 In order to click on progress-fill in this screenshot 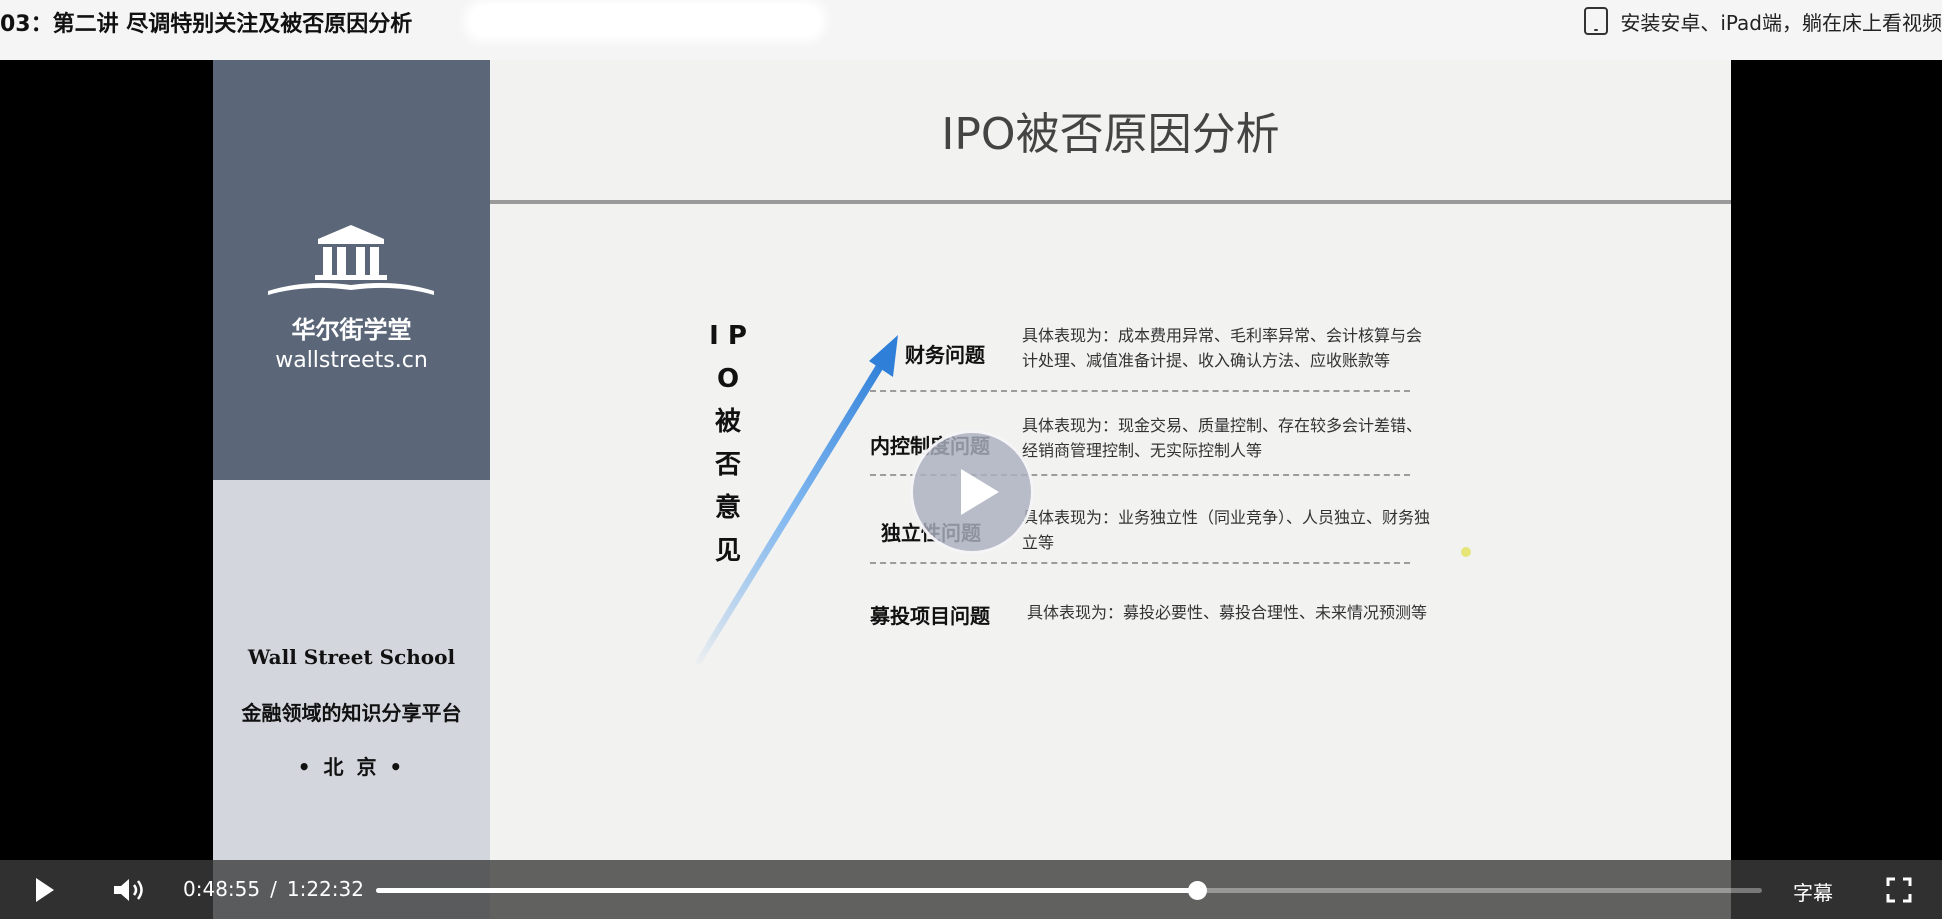, I will do `click(787, 890)`.